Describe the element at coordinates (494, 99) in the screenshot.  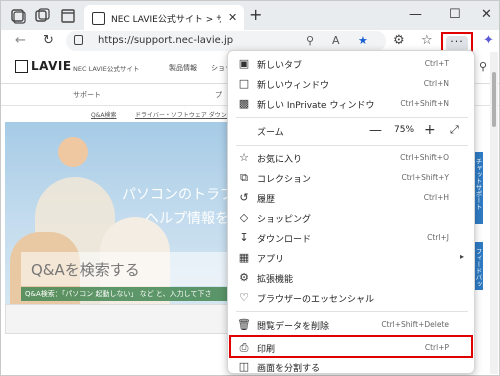
I see `scroll-thumb` at that location.